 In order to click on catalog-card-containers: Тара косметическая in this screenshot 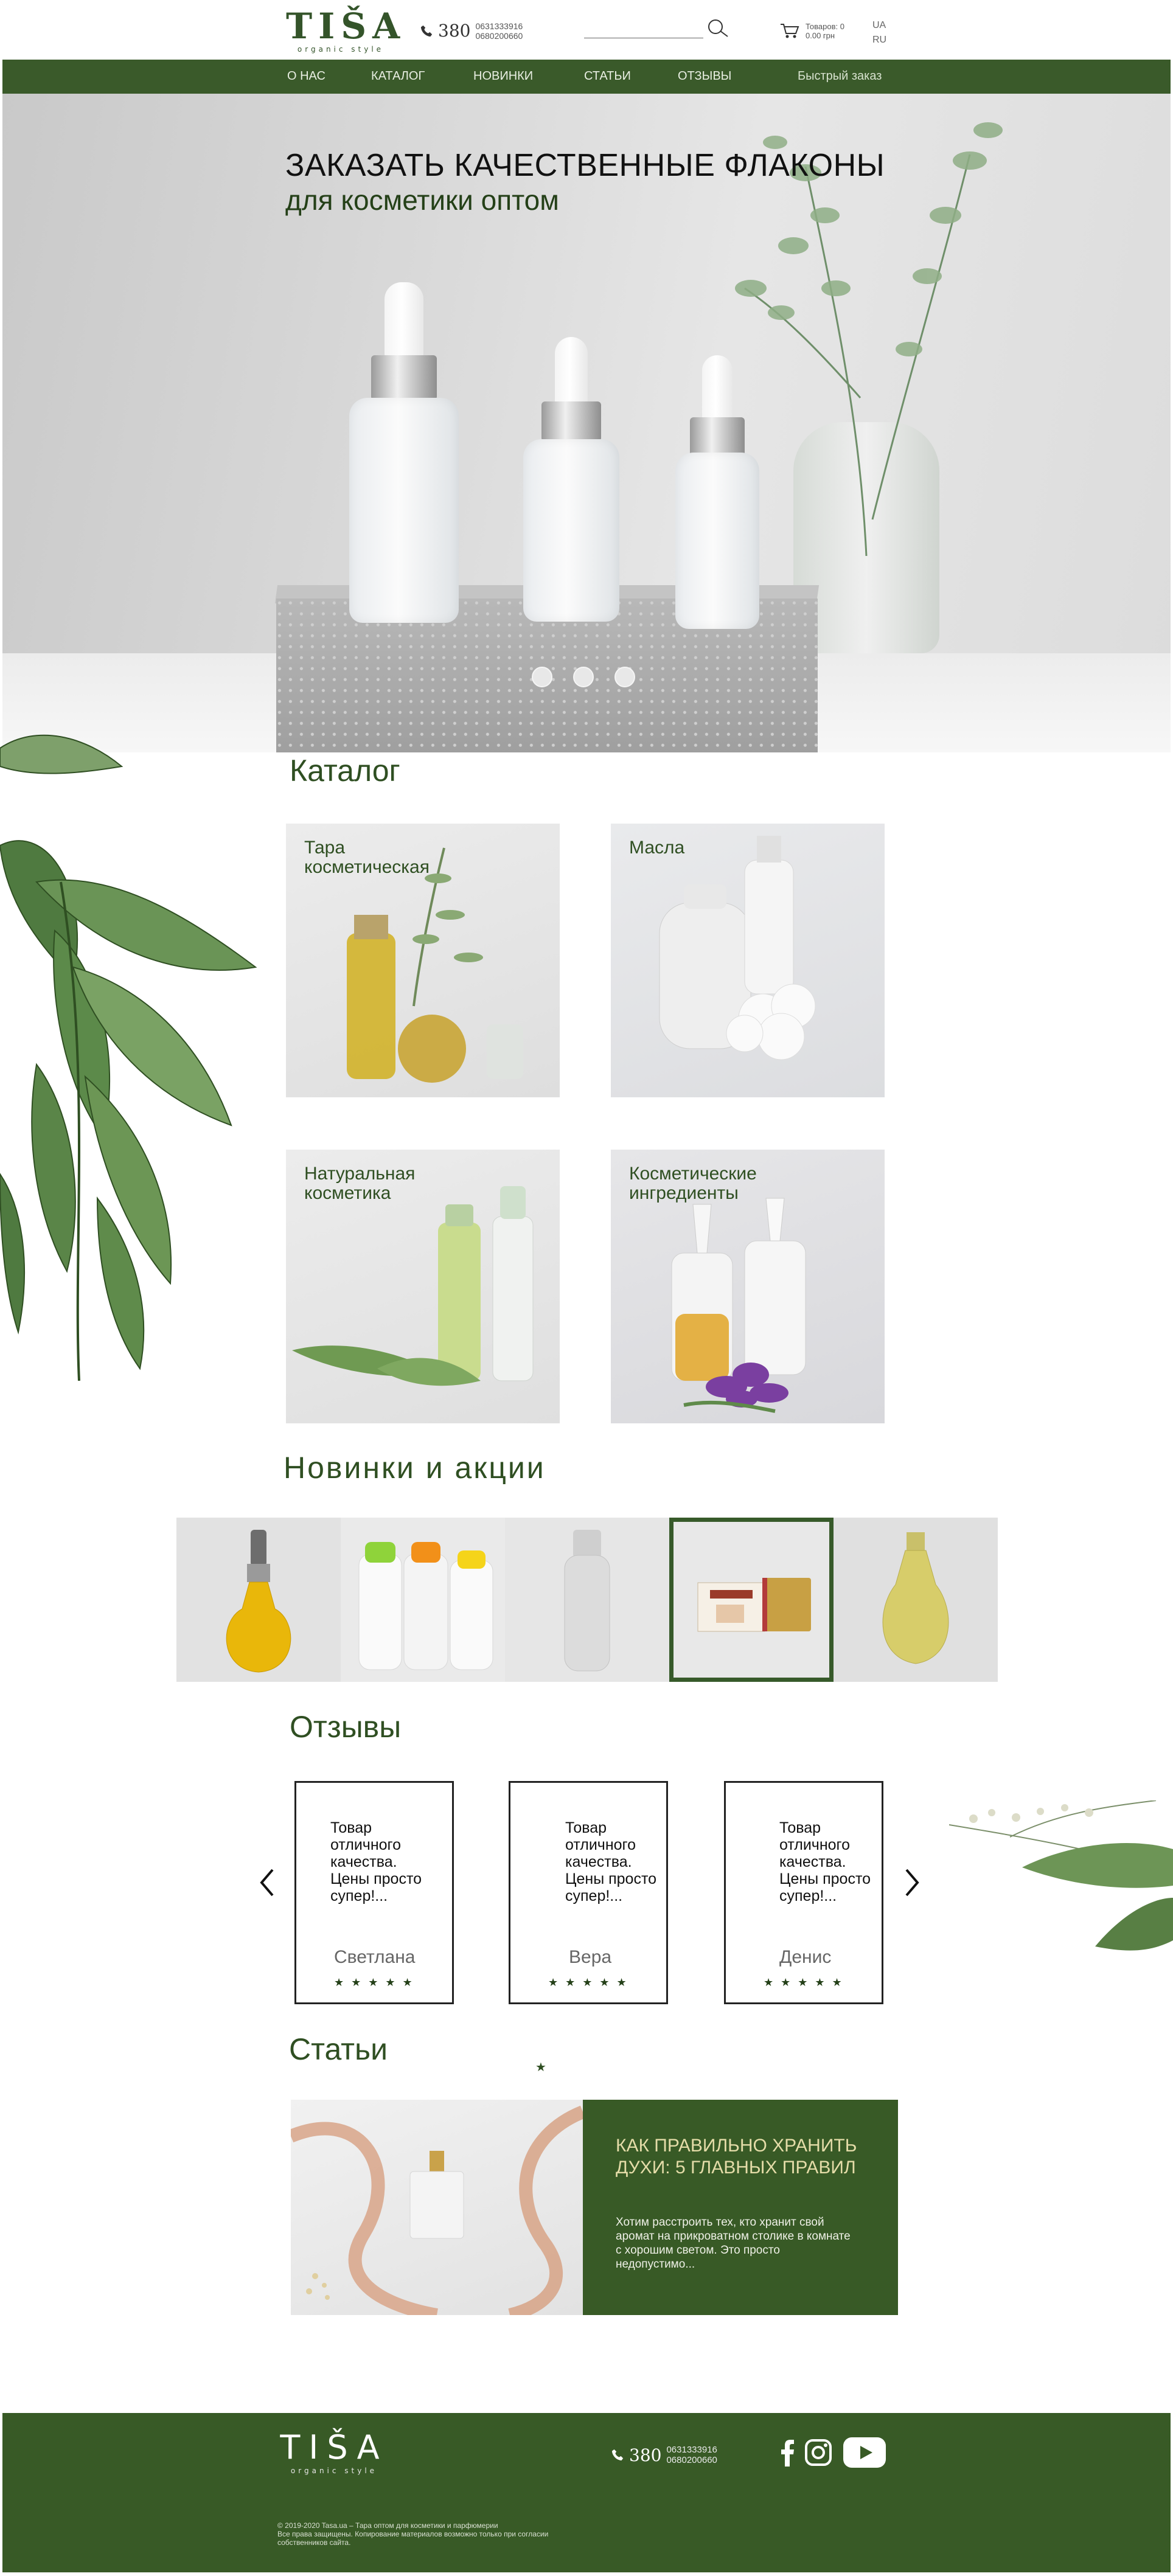, I will do `click(423, 960)`.